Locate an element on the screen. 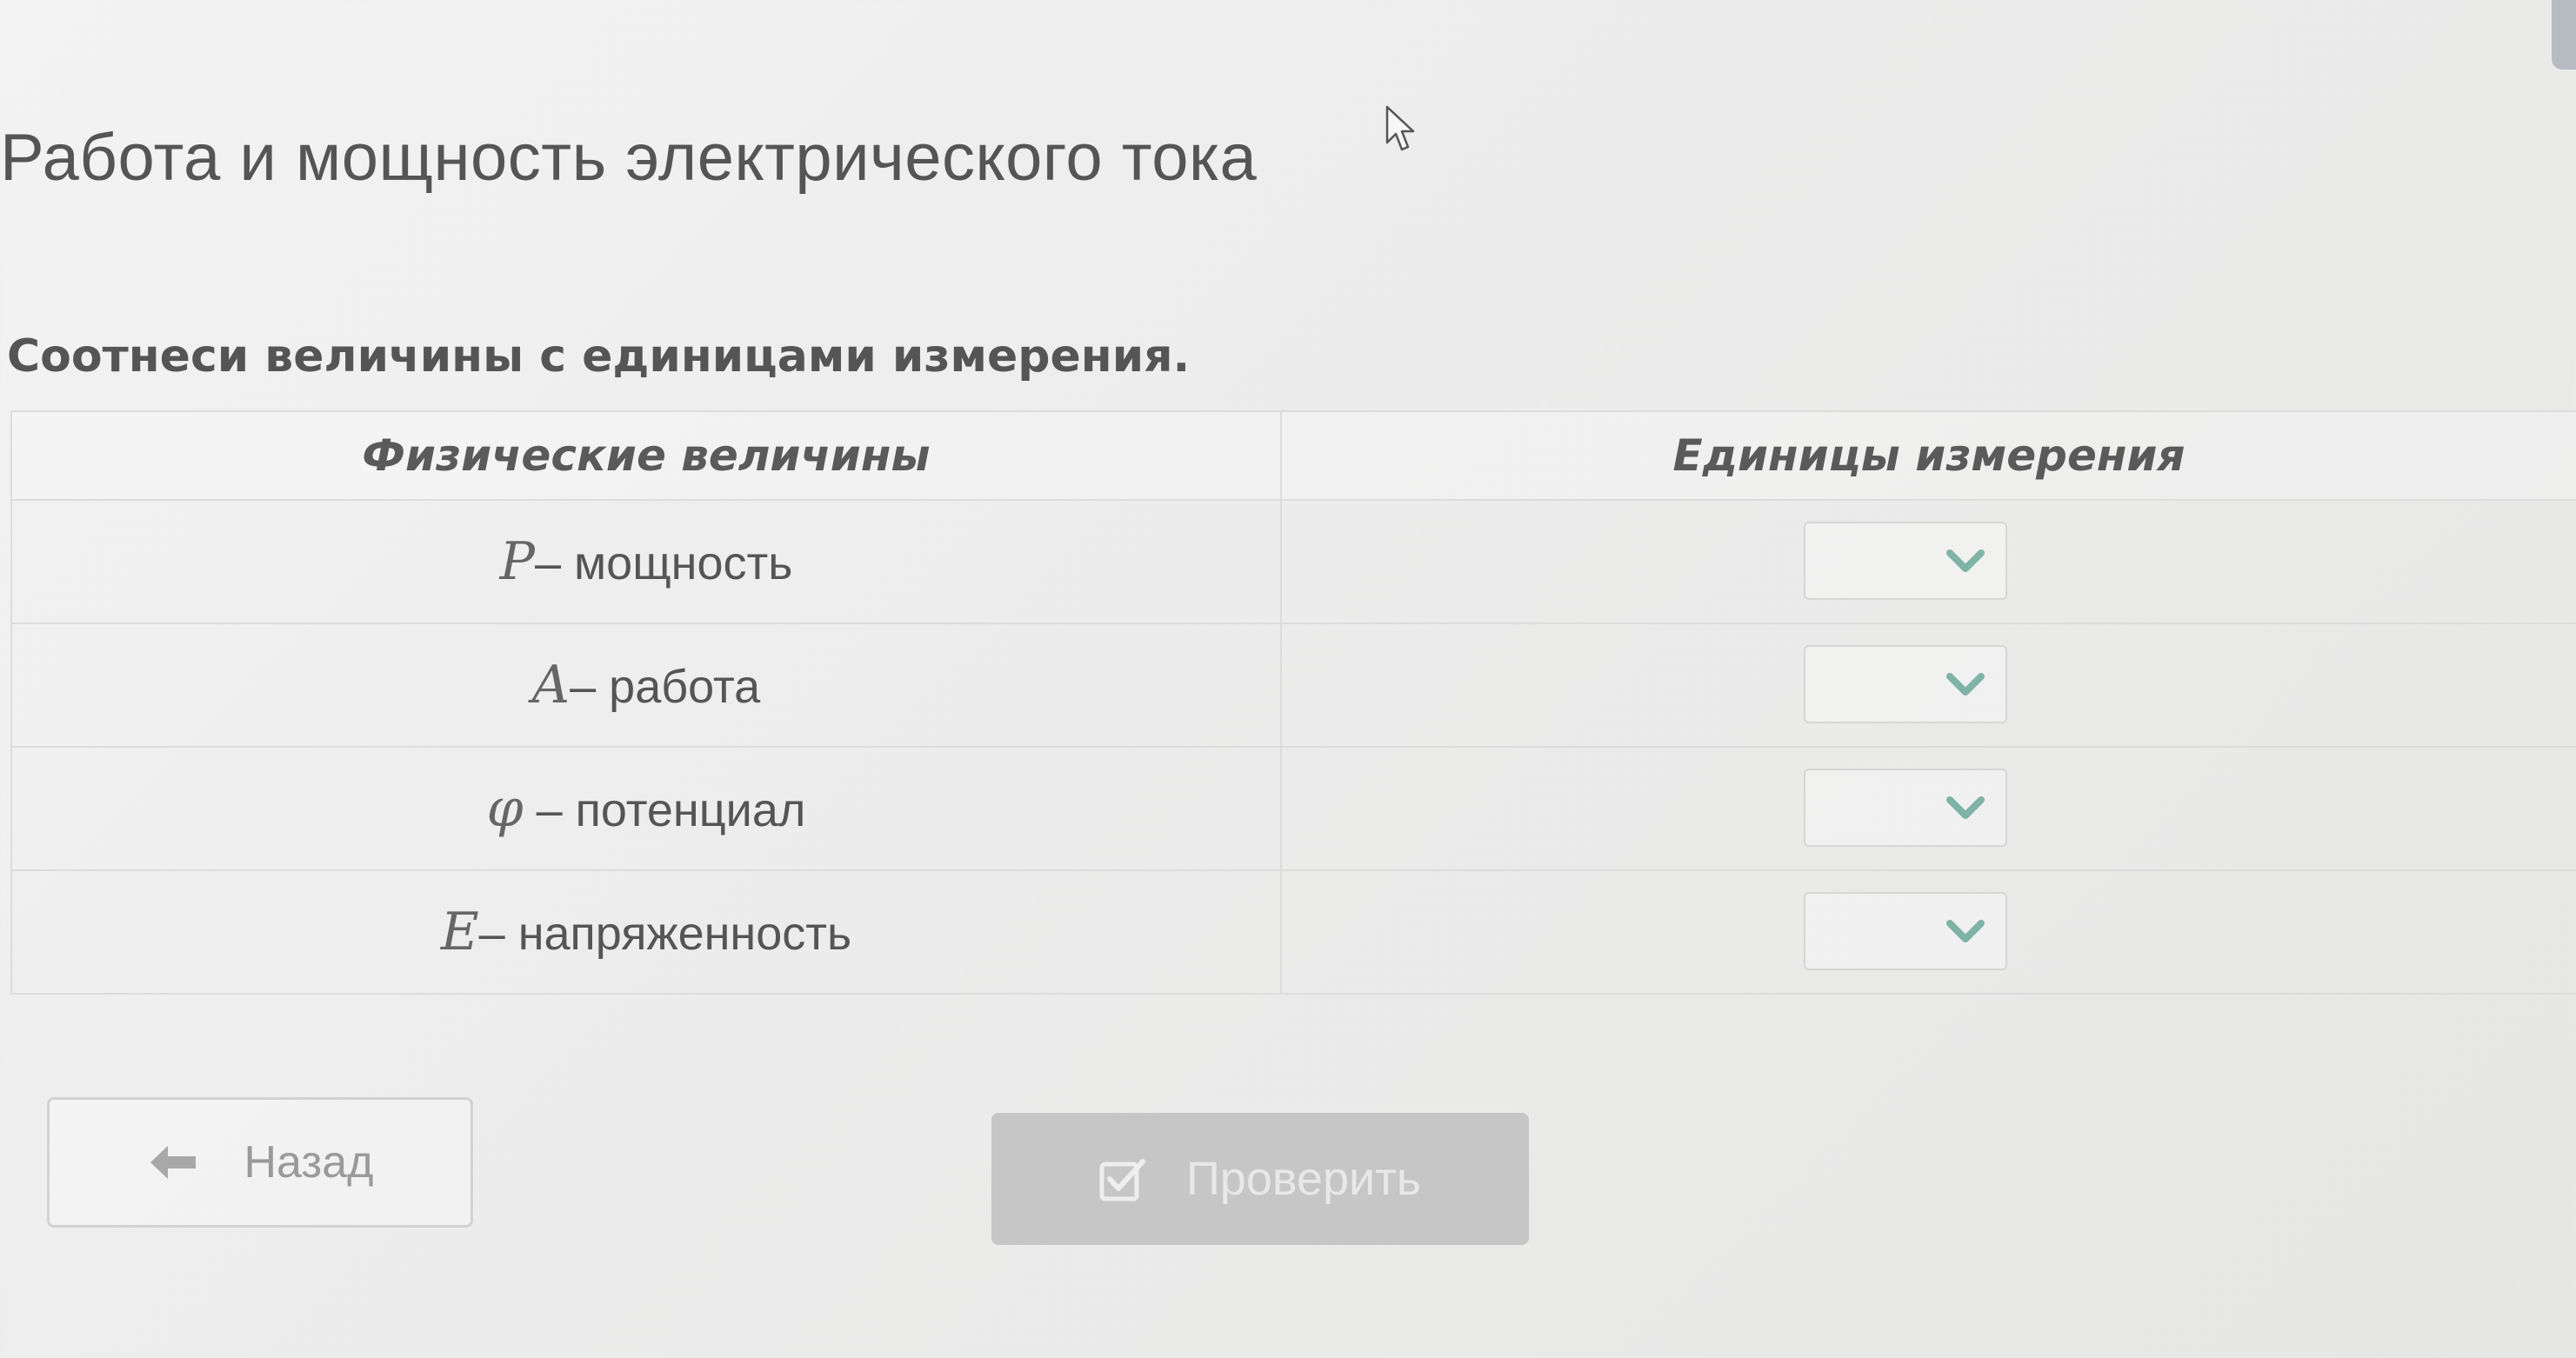 The width and height of the screenshot is (2576, 1358). quantity-label: – напряженность is located at coordinates (665, 934).